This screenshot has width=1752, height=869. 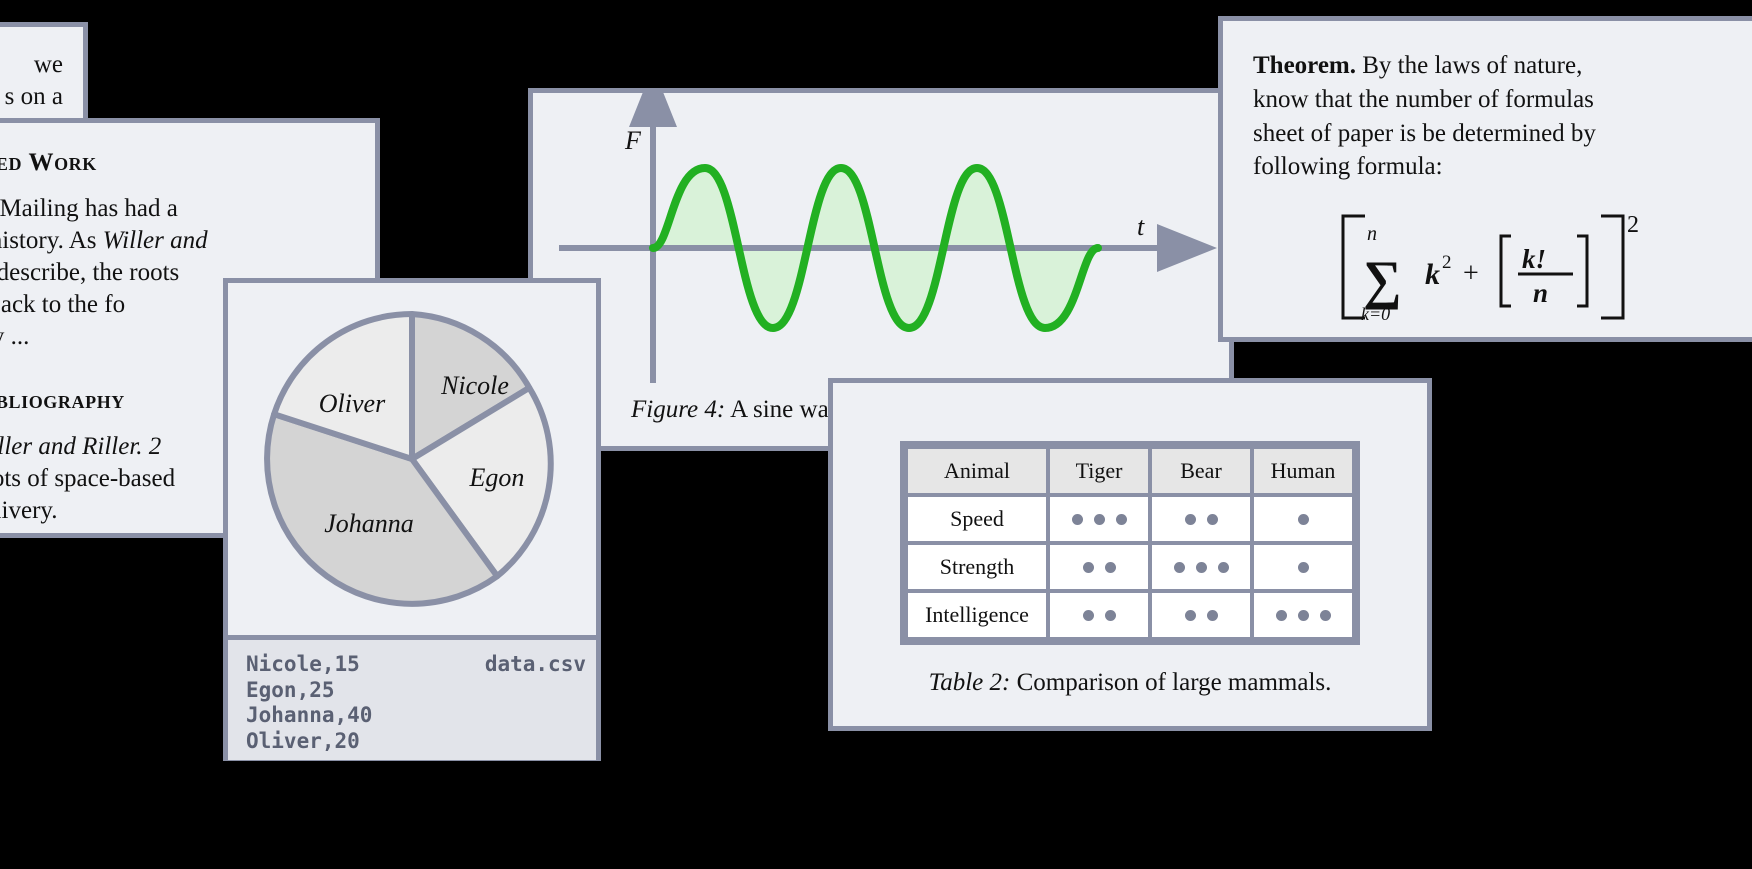 What do you see at coordinates (48, 64) in the screenshot?
I see `intro-line-1: we` at bounding box center [48, 64].